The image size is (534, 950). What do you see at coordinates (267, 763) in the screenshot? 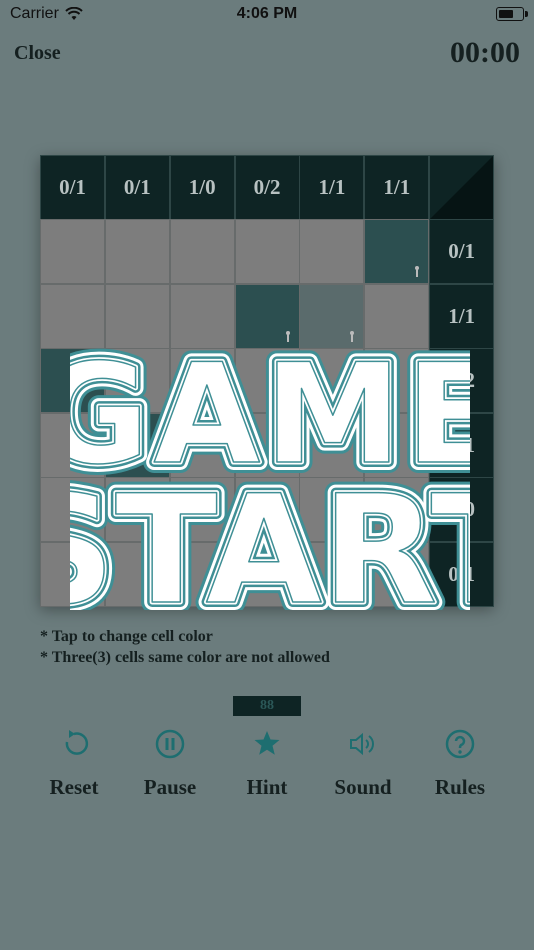
I see `hint-button: Hint` at bounding box center [267, 763].